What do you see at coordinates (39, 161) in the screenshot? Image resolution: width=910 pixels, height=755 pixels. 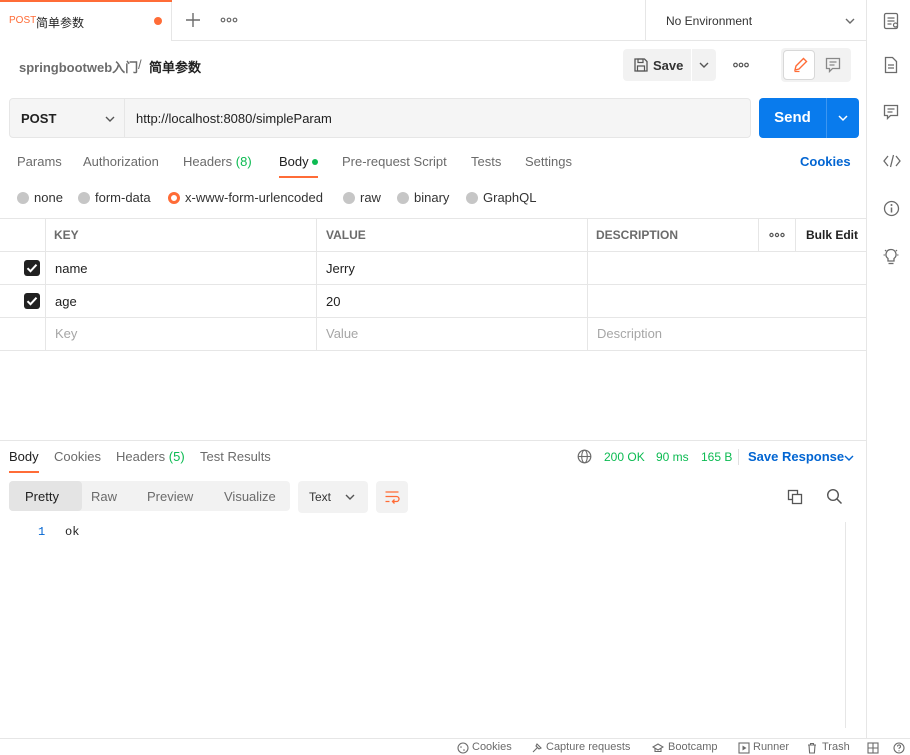 I see `tab-params: Params` at bounding box center [39, 161].